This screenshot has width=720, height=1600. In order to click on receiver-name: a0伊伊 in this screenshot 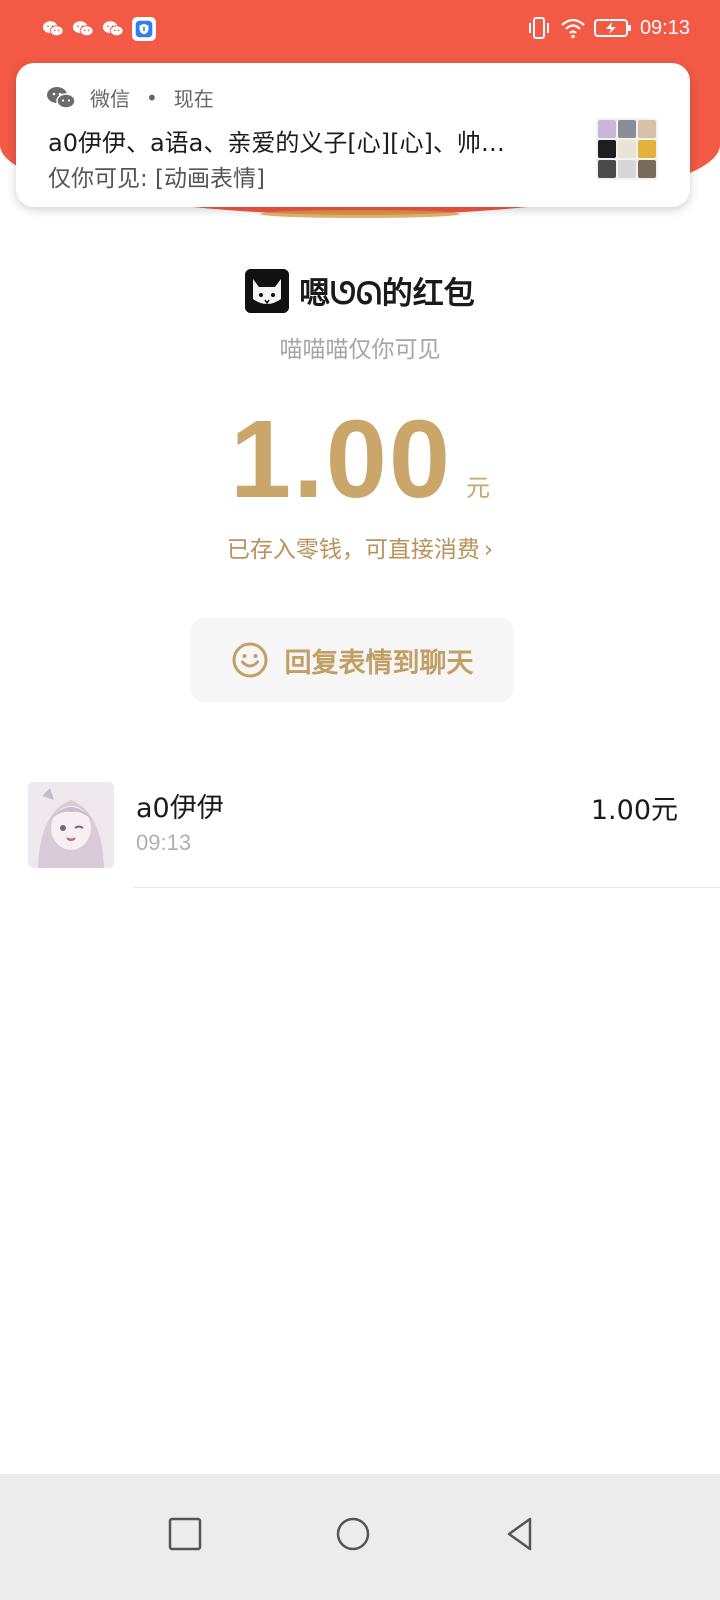, I will do `click(180, 808)`.